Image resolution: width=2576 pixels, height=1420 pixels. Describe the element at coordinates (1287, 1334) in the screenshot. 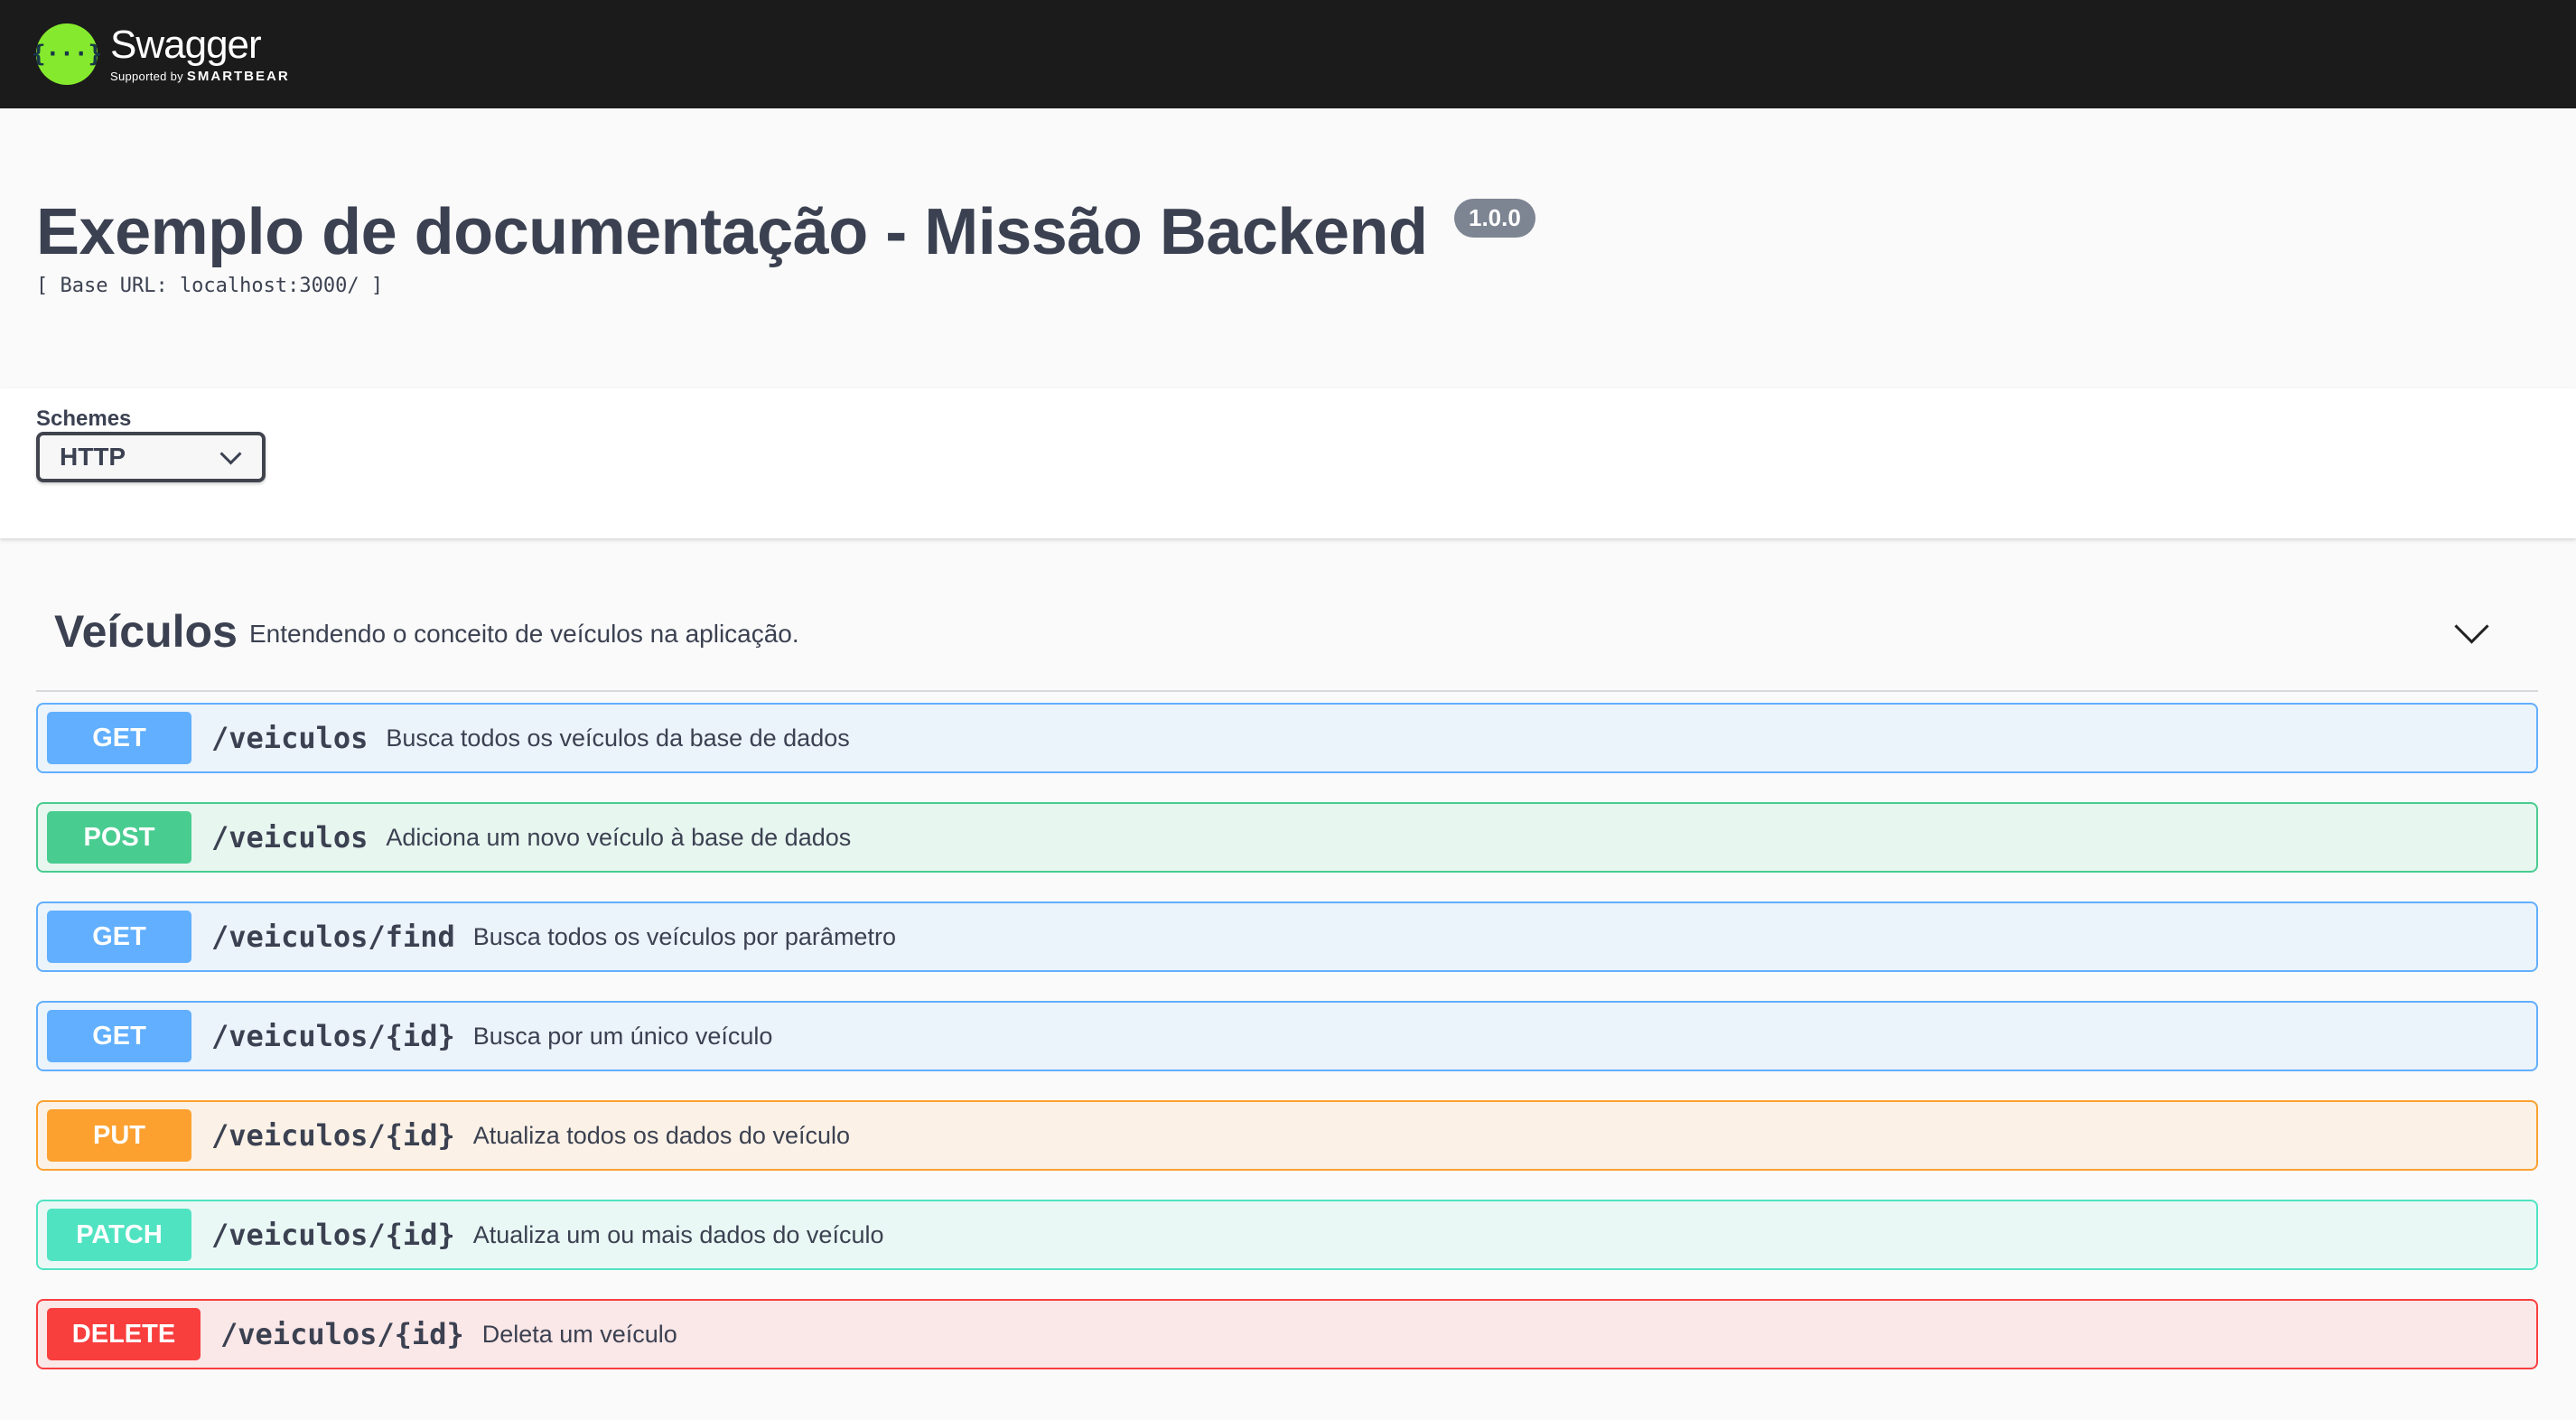

I see `operation-delete-veiculos-id: DELETE /veiculos/{id} Deleta um veículo` at that location.